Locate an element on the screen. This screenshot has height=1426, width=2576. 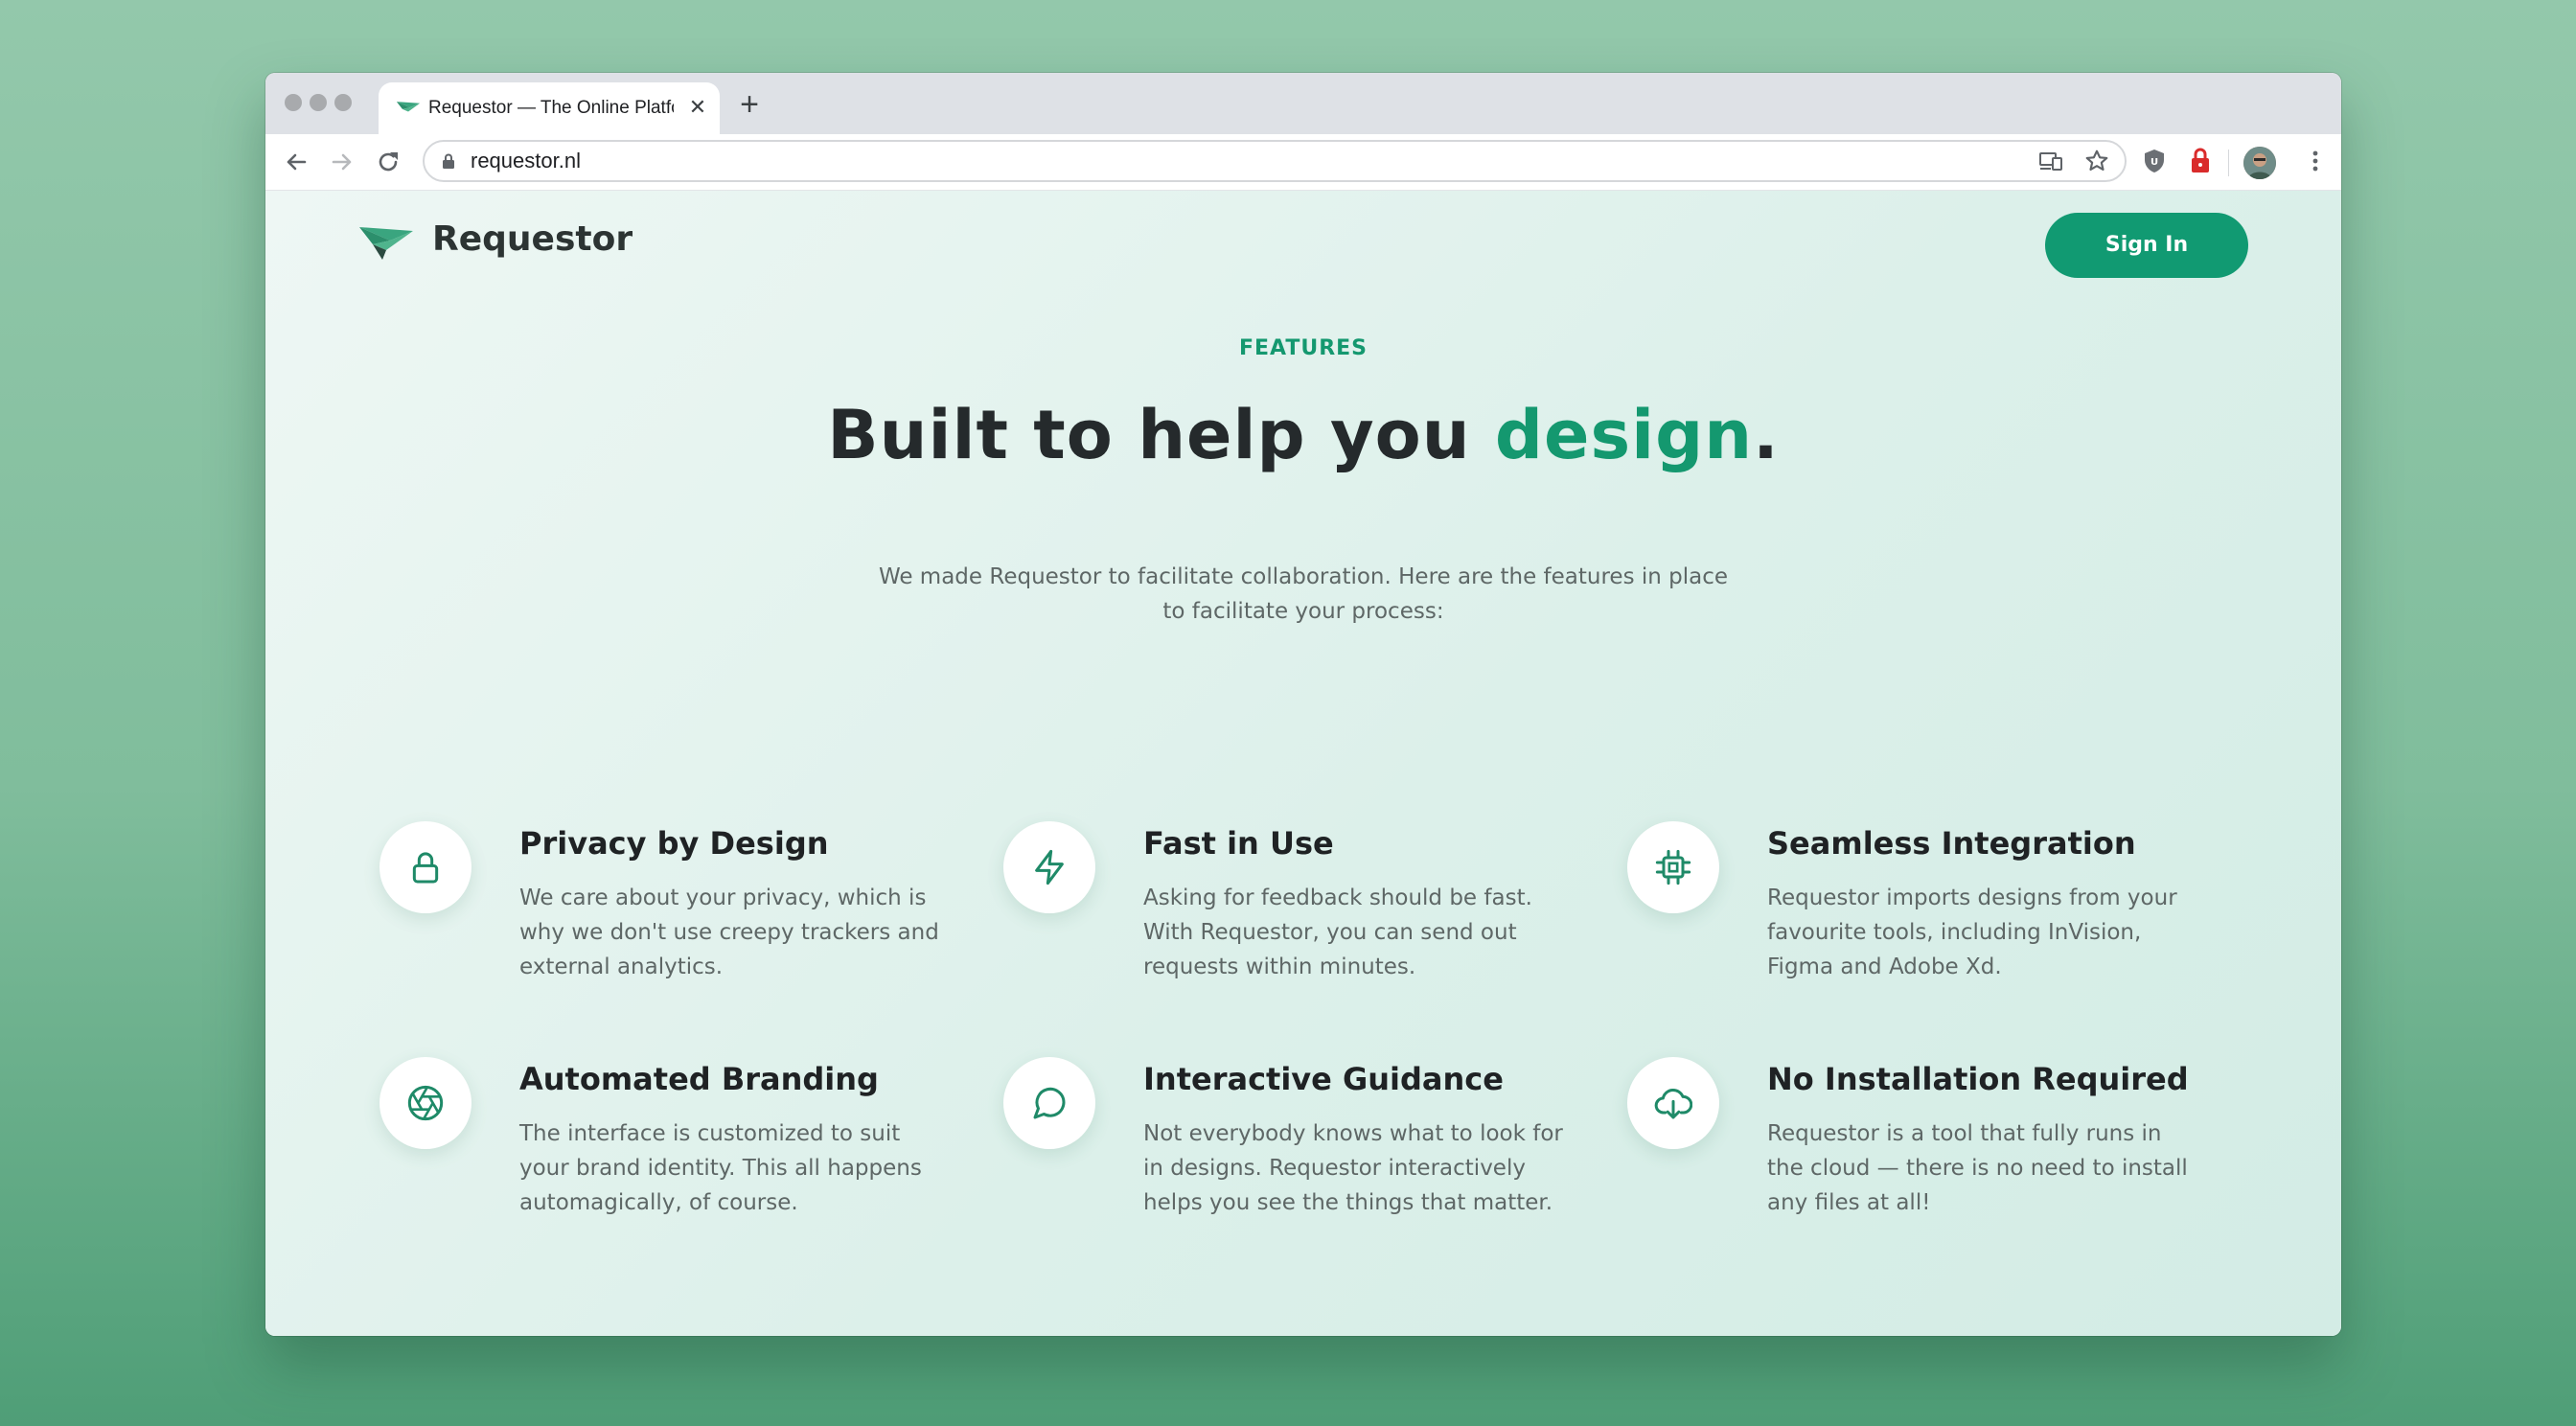
avatar-image-icon is located at coordinates (2259, 163).